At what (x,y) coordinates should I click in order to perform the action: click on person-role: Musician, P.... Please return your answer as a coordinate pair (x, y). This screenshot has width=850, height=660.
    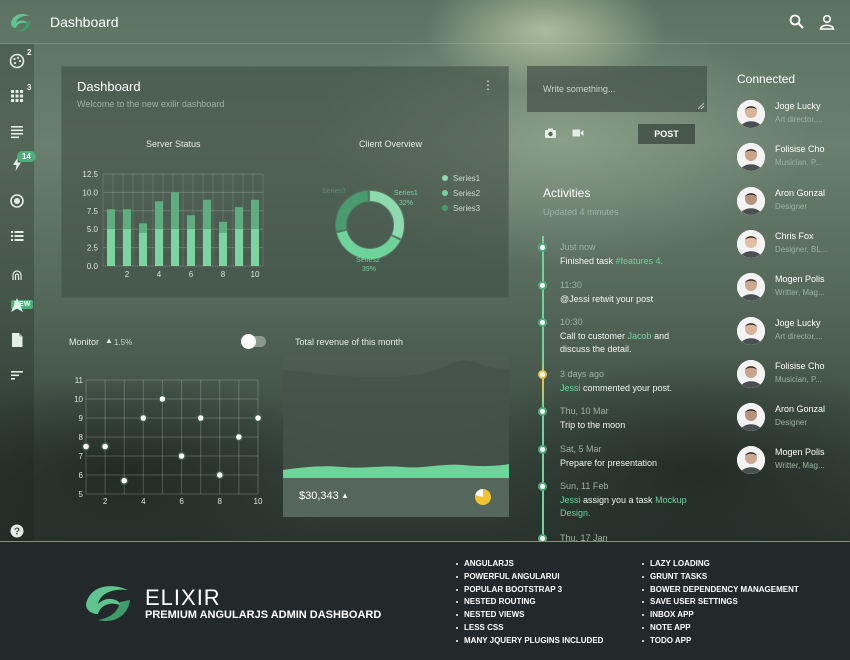
    Looking at the image, I should click on (798, 379).